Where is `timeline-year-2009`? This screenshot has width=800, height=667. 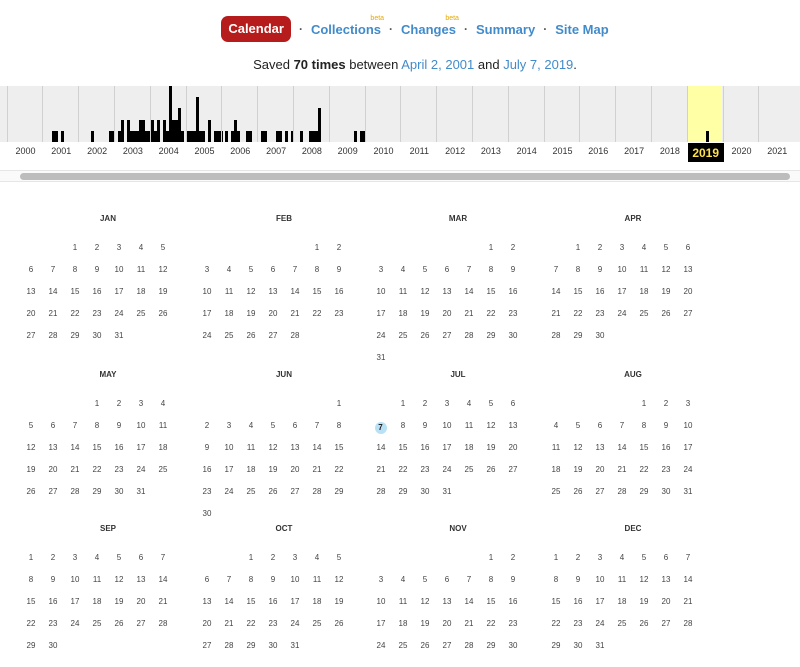
timeline-year-2009 is located at coordinates (347, 114).